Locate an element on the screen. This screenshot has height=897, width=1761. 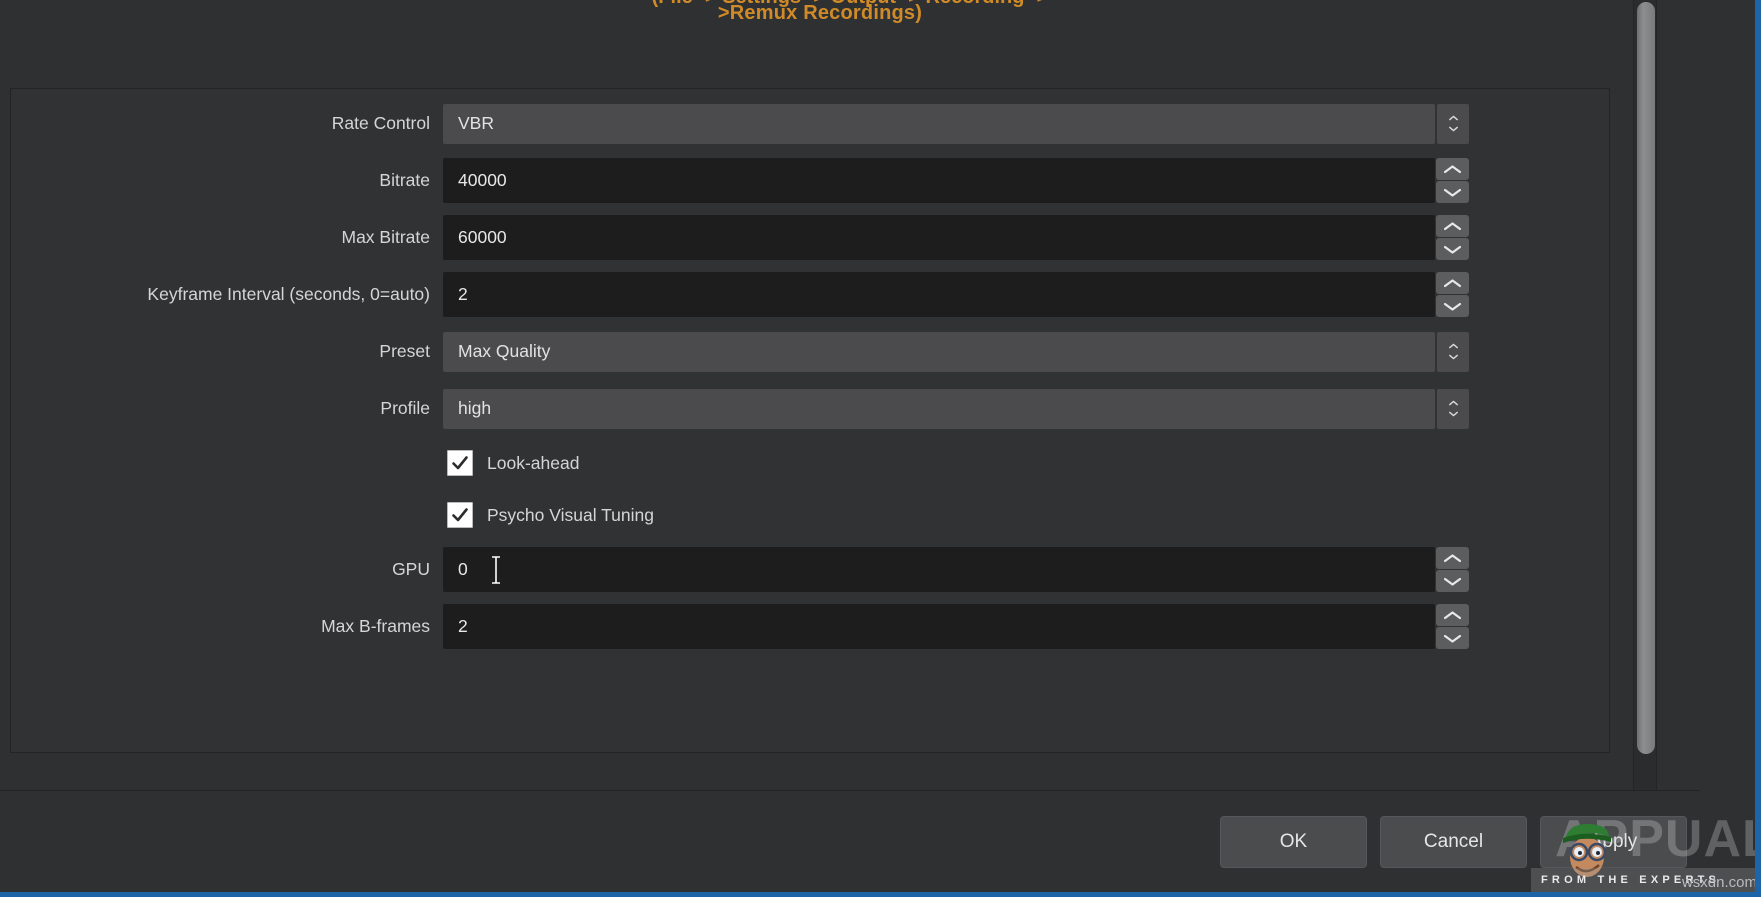
field-wrap-preset: Max Quality is located at coordinates (956, 351).